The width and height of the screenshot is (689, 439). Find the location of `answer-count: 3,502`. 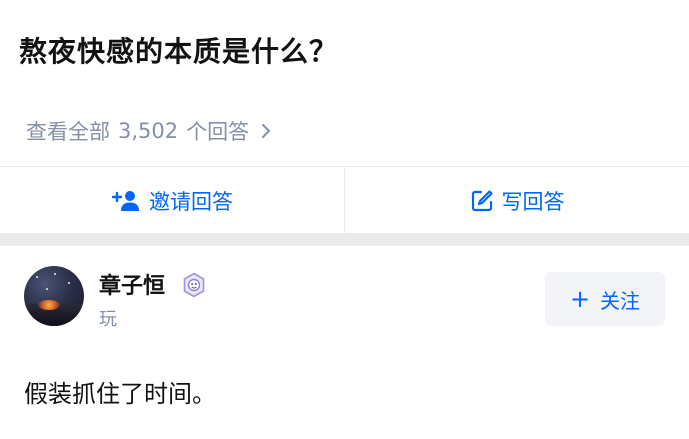

answer-count: 3,502 is located at coordinates (148, 131).